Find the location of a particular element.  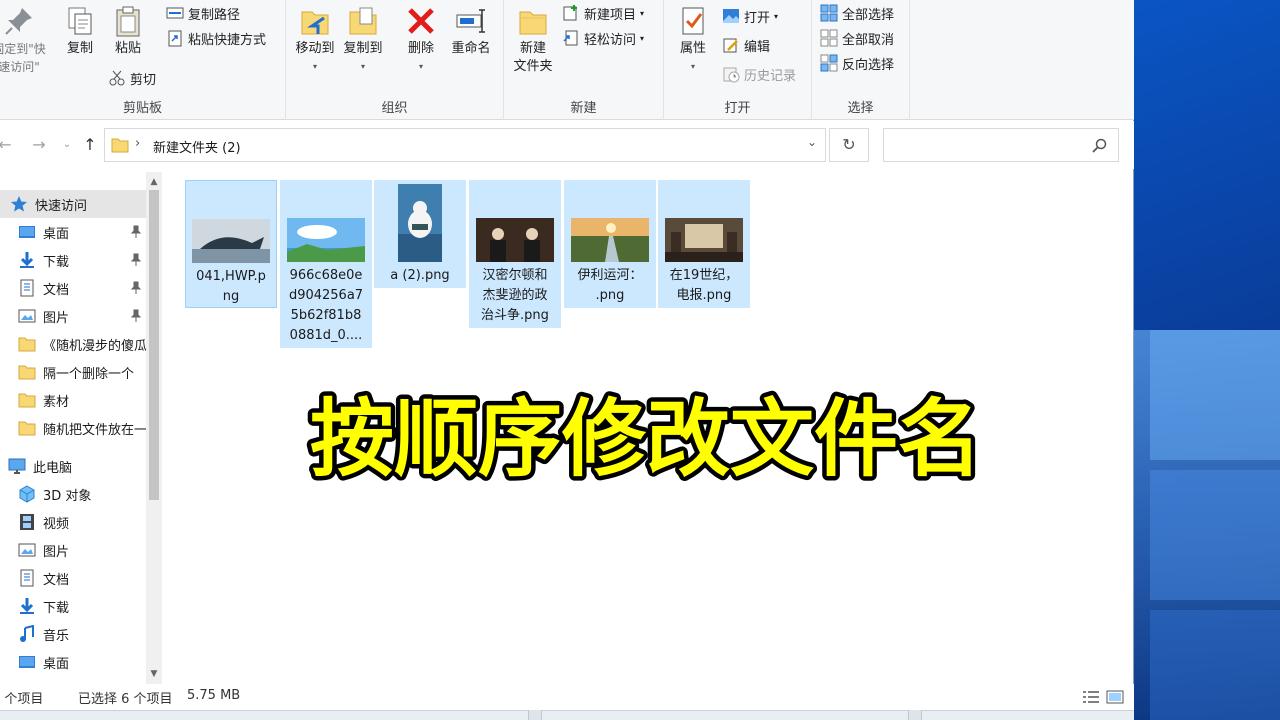

new-item-label: 新建项目 is located at coordinates (610, 15).